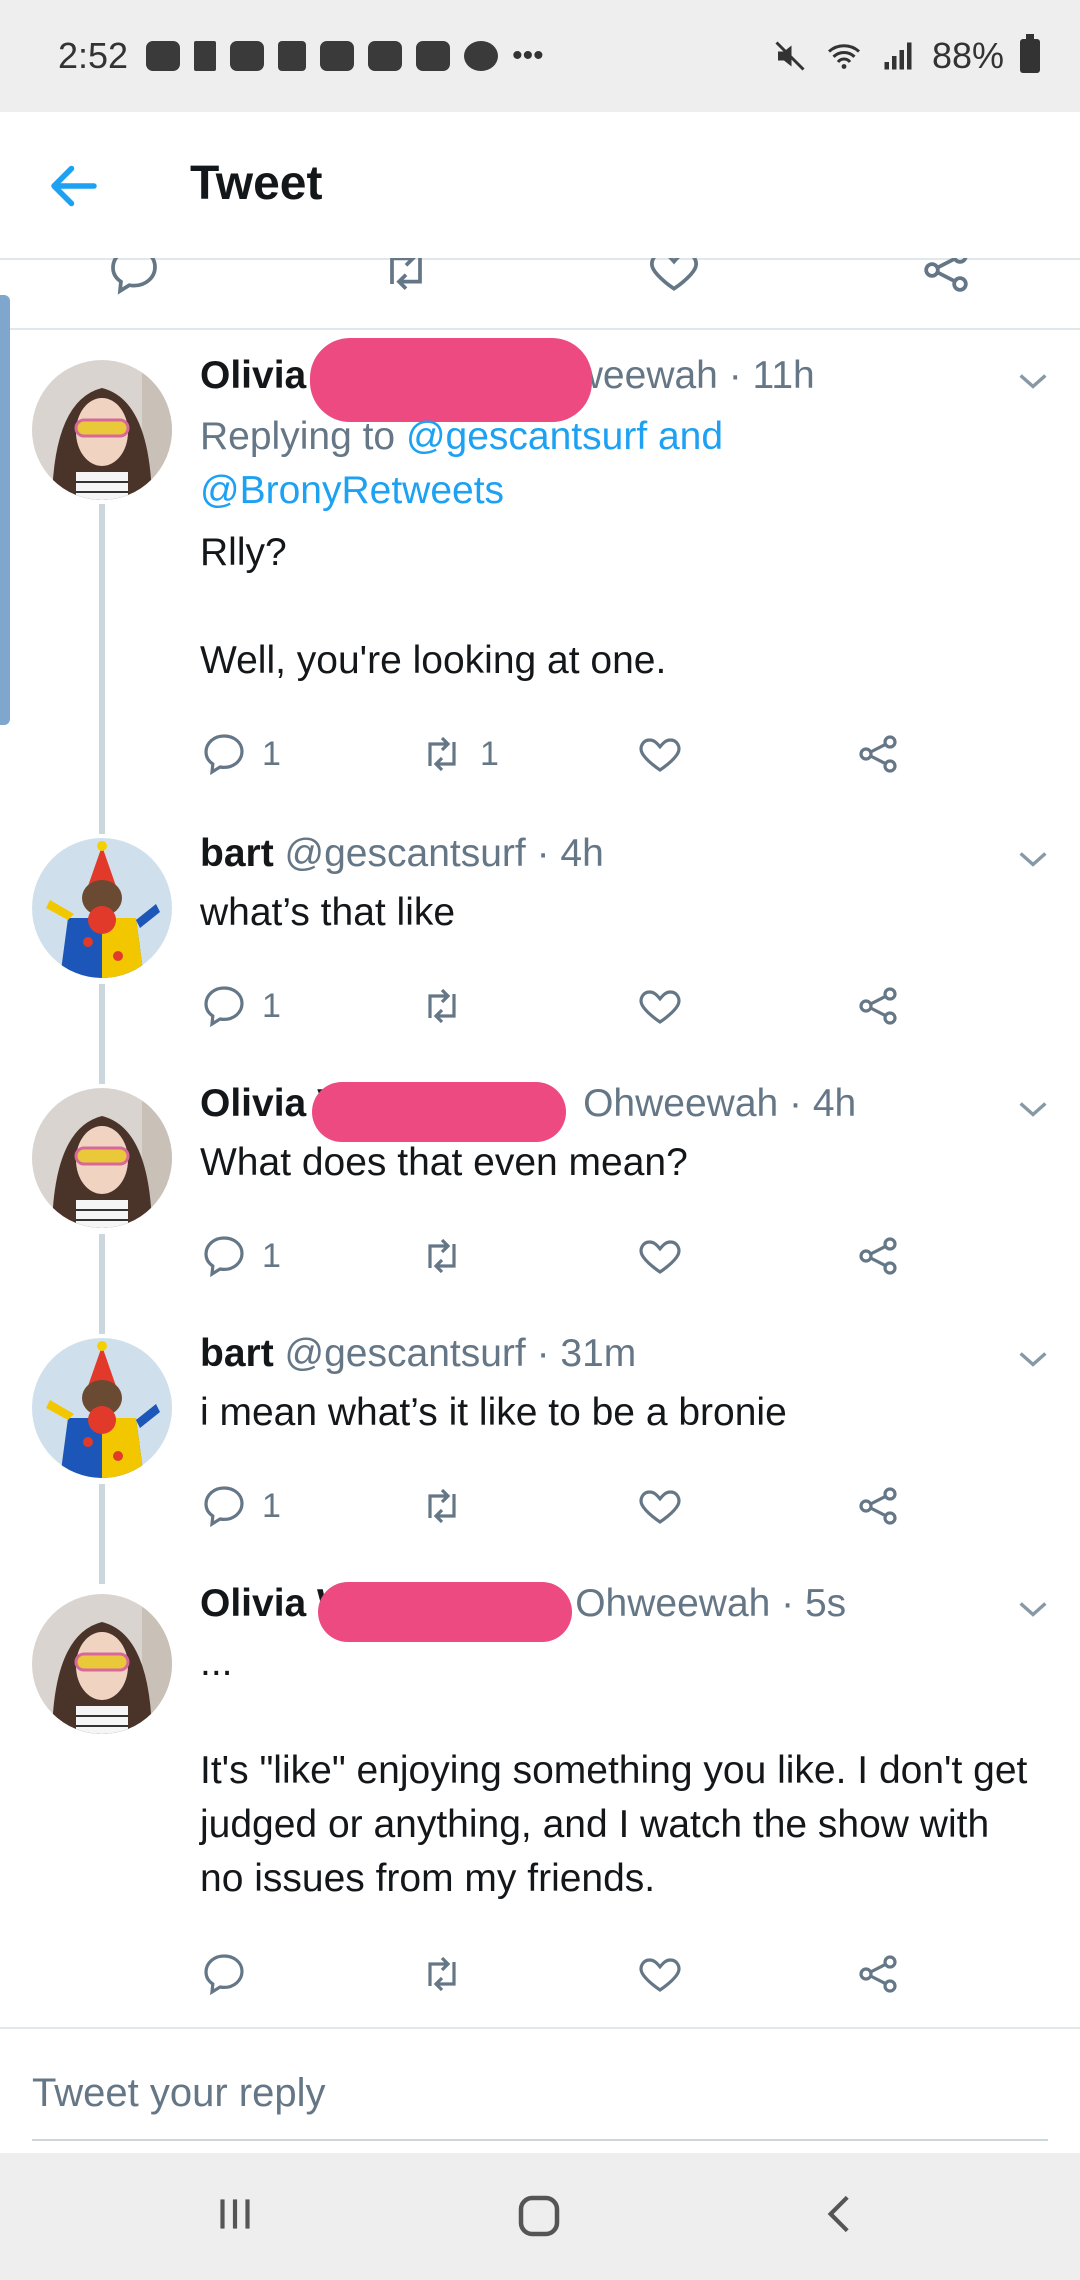 Image resolution: width=1080 pixels, height=2280 pixels. Describe the element at coordinates (560, 755) in the screenshot. I see `tweet-actions: 1 1` at that location.